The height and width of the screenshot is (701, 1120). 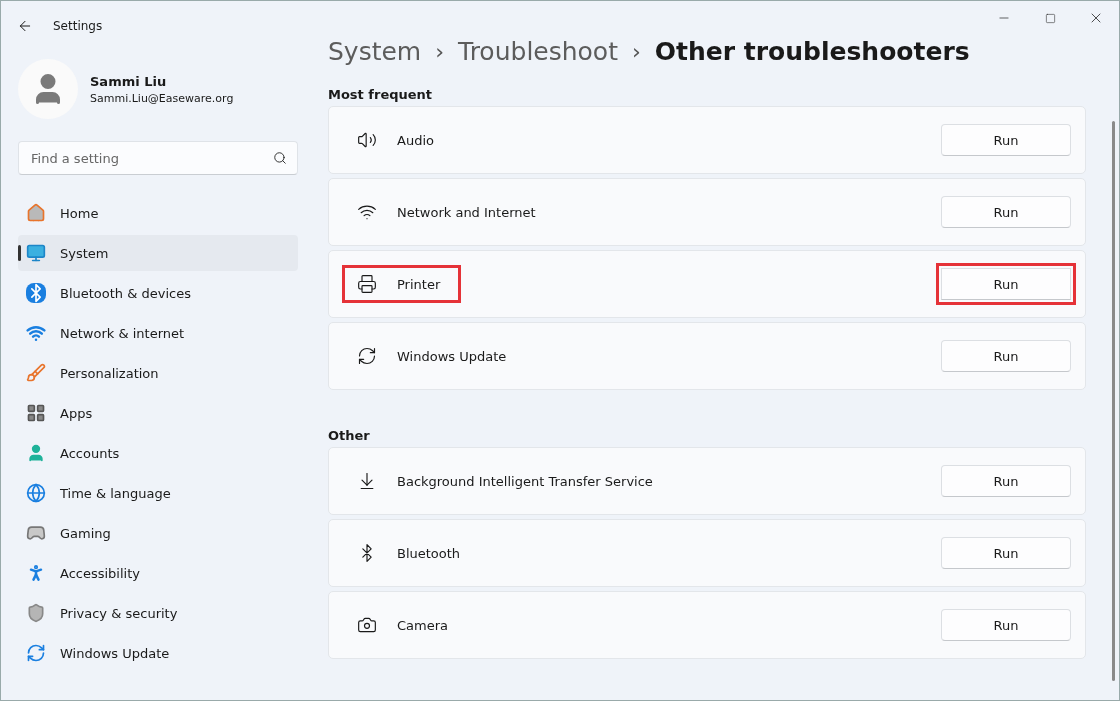 What do you see at coordinates (158, 453) in the screenshot?
I see `sidebar-item: Accounts` at bounding box center [158, 453].